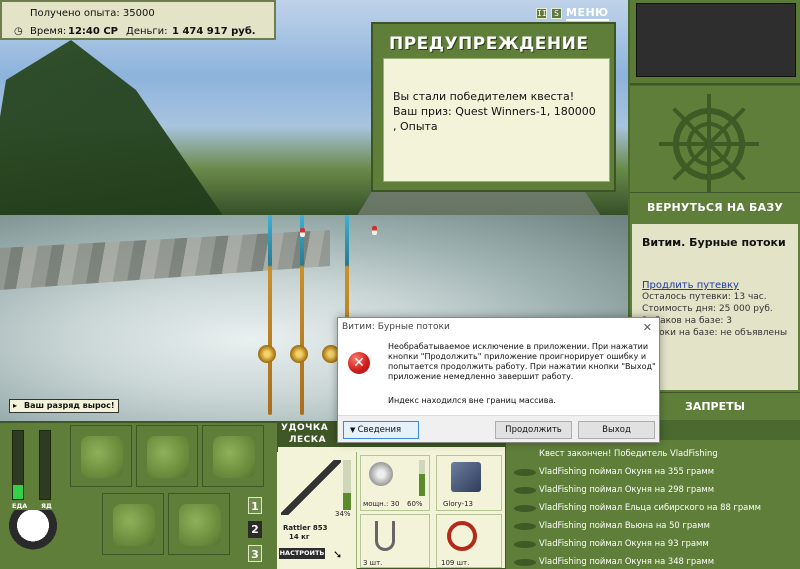 The height and width of the screenshot is (569, 800). Describe the element at coordinates (214, 31) in the screenshot. I see `money-value: 1 474 917 руб.` at that location.